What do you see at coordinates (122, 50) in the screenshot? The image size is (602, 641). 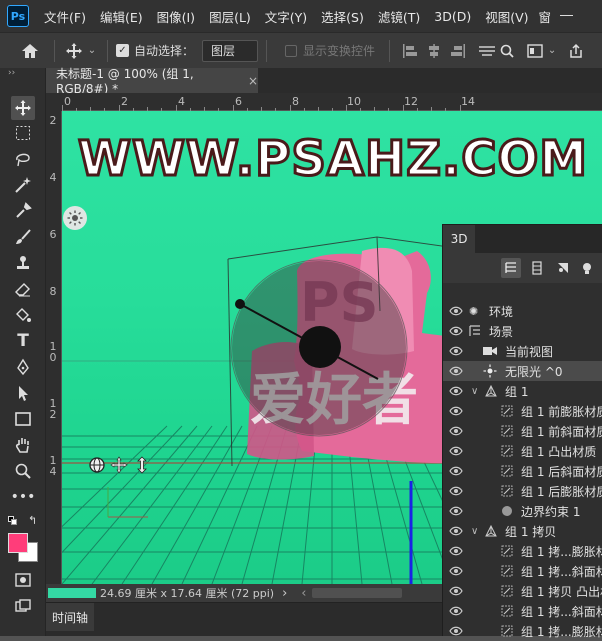 I see `auto-select-checkbox: ✓` at bounding box center [122, 50].